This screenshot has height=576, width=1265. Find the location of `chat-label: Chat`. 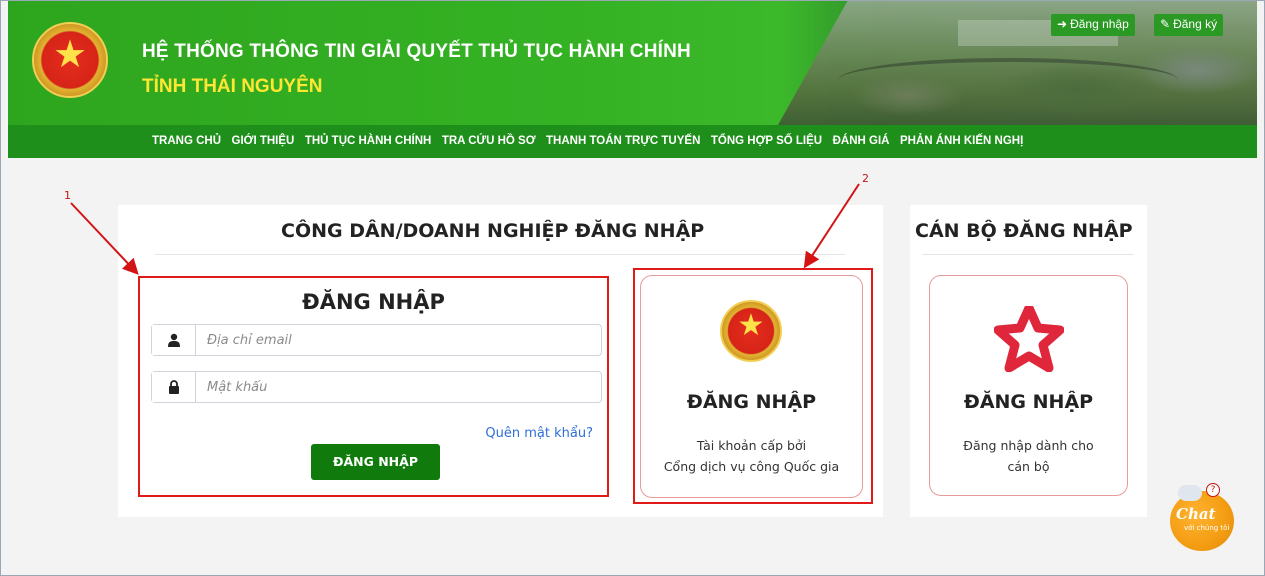

chat-label: Chat is located at coordinates (1196, 514).